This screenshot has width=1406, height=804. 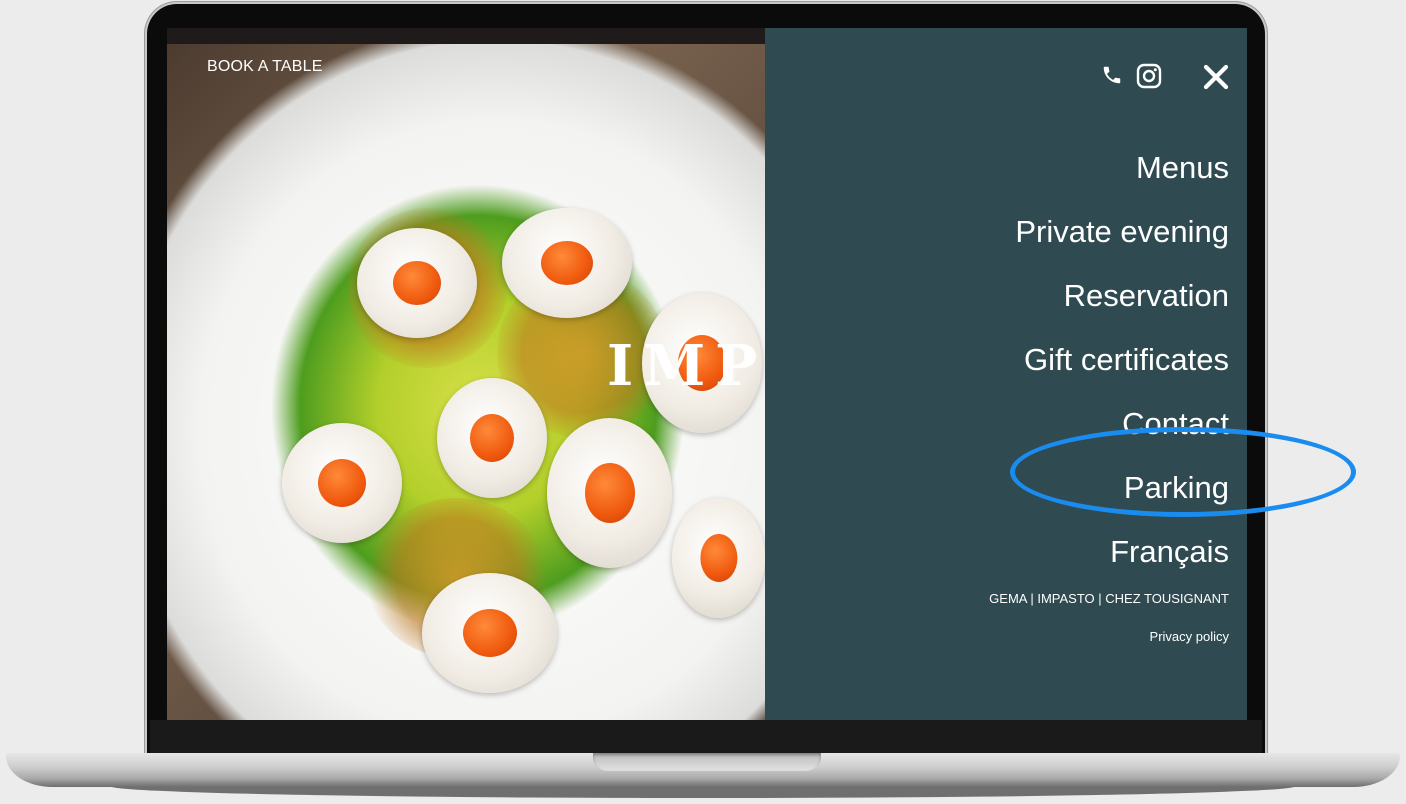 What do you see at coordinates (1112, 75) in the screenshot?
I see `phone-icon` at bounding box center [1112, 75].